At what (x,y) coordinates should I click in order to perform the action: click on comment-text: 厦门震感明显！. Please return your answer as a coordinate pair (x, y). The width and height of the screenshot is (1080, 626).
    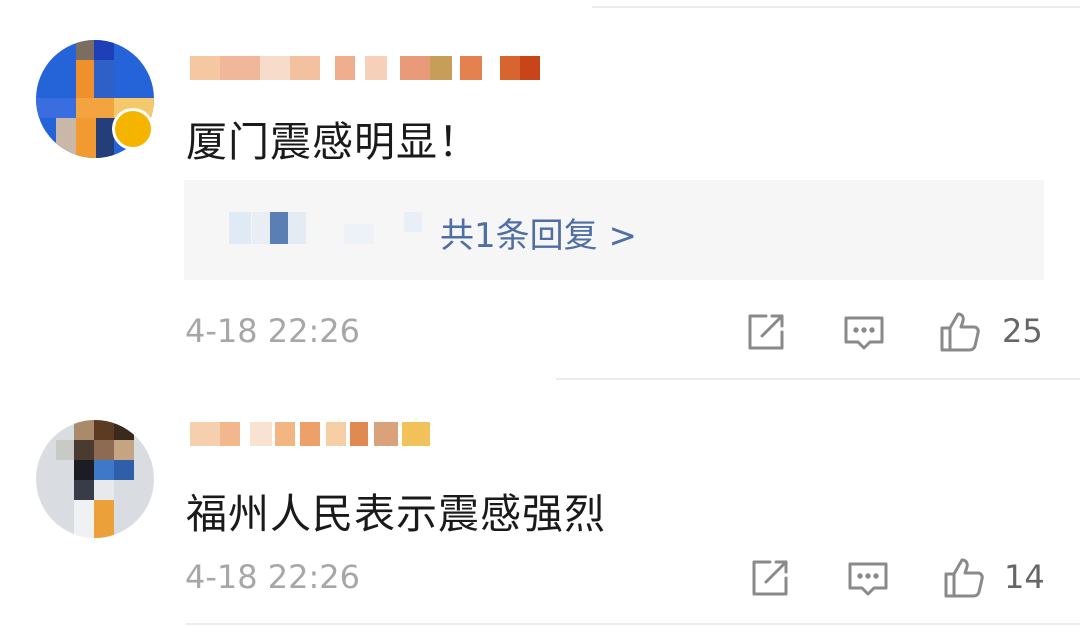
    Looking at the image, I should click on (333, 142).